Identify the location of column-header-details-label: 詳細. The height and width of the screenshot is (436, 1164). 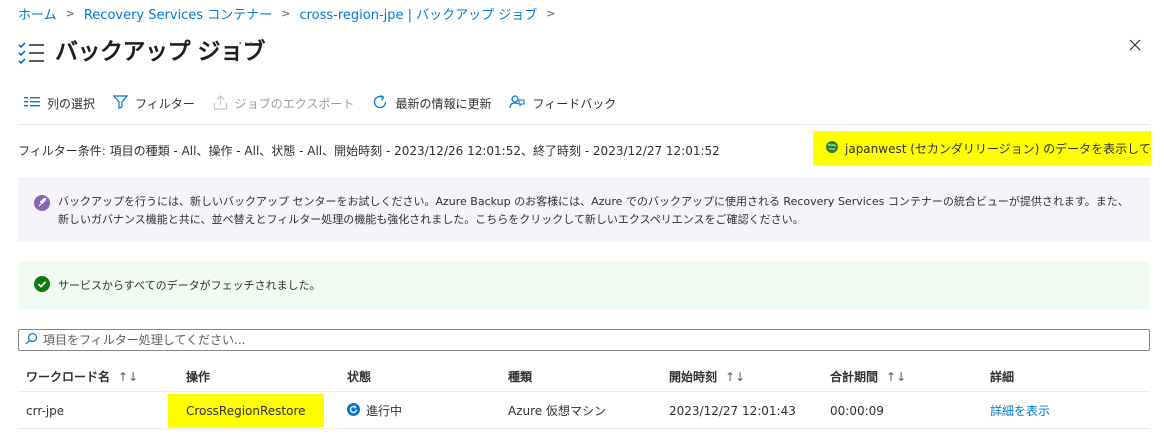
(1002, 377).